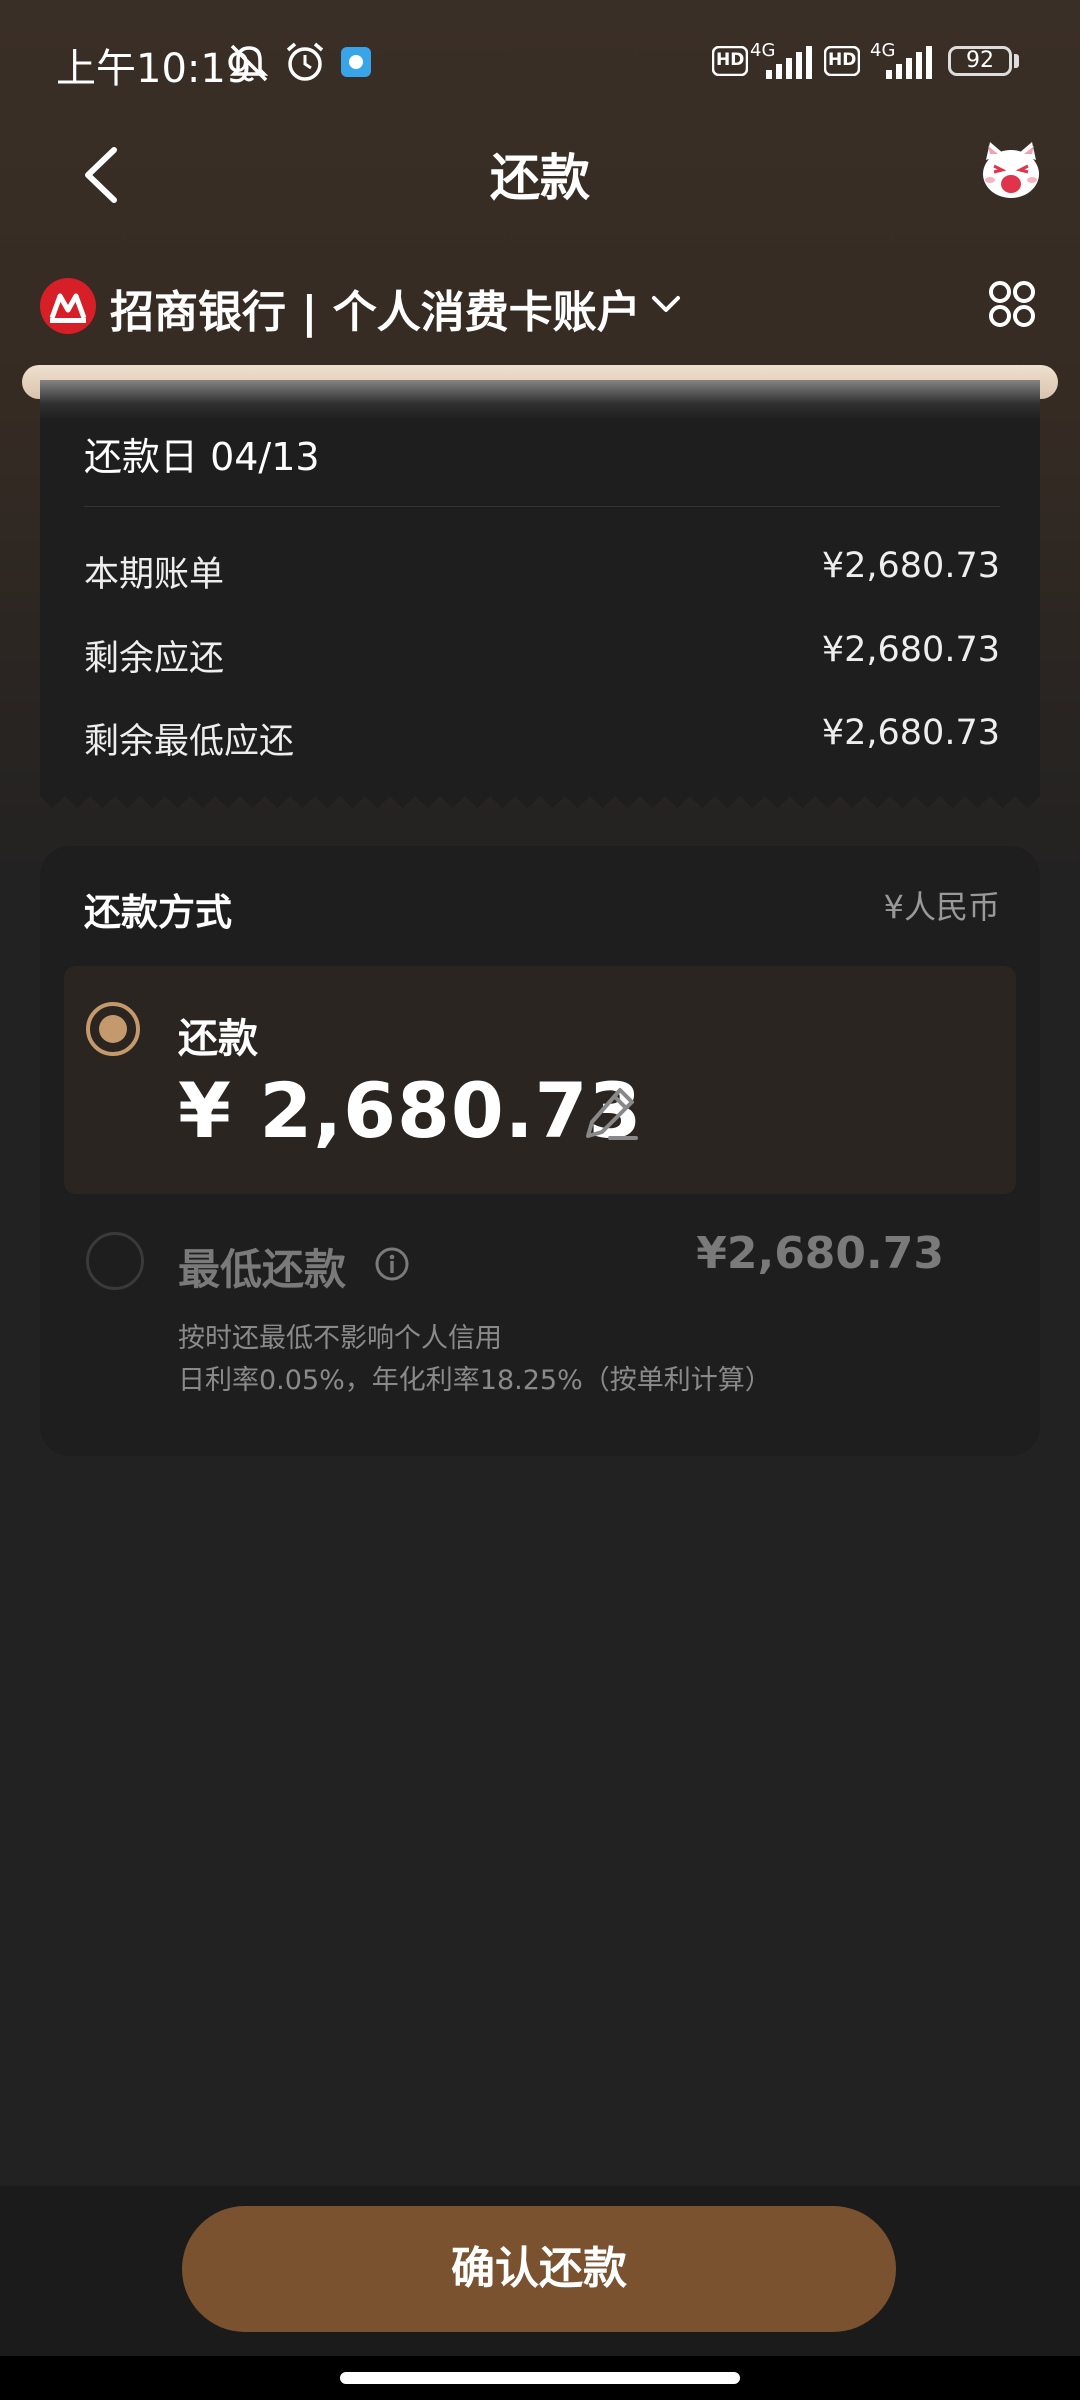 This screenshot has height=2400, width=1080. I want to click on option-minimum-rate: 日利率0.05%，年化利率18.25%（按单利计算）, so click(475, 1380).